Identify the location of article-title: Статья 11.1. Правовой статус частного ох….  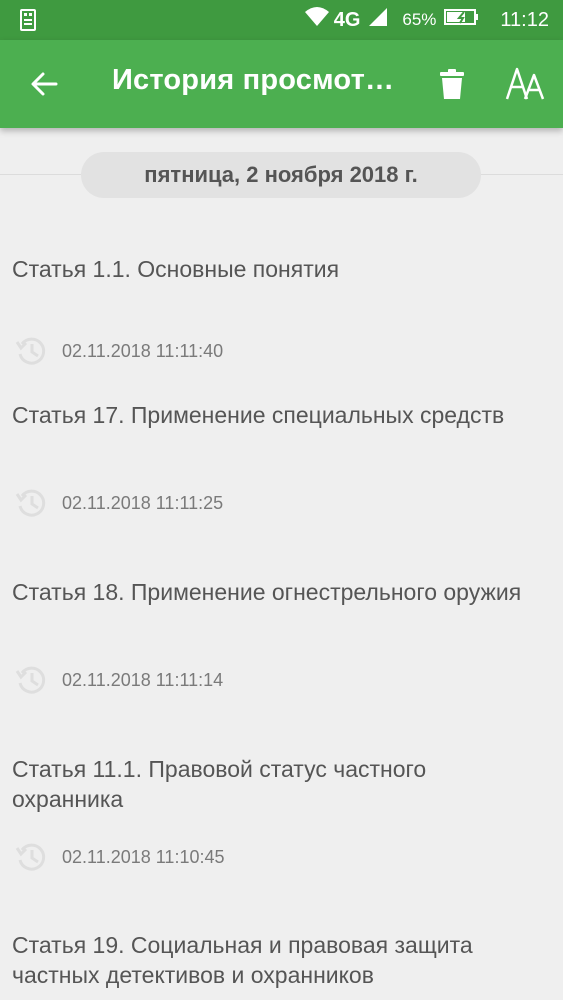
(219, 784).